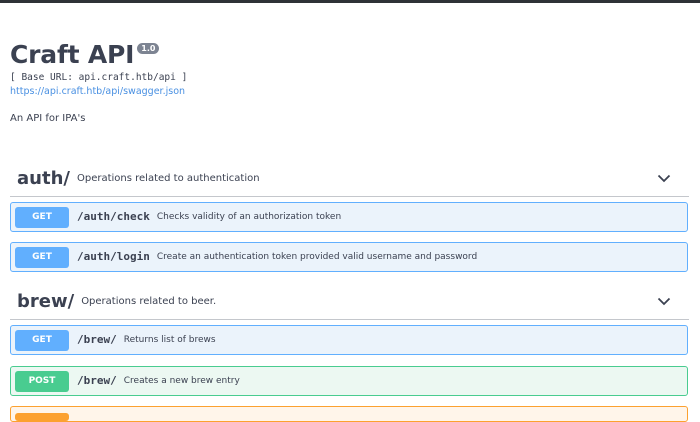 This screenshot has width=700, height=422. I want to click on tag-description: Operations related to beer., so click(149, 301).